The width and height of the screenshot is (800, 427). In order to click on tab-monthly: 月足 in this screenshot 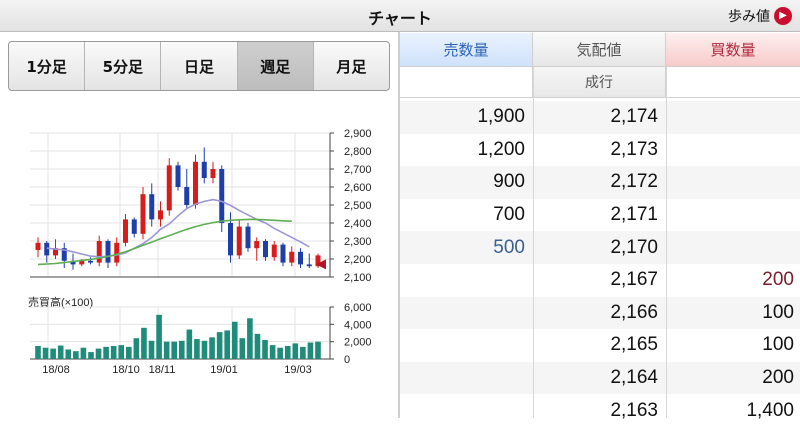, I will do `click(351, 66)`.